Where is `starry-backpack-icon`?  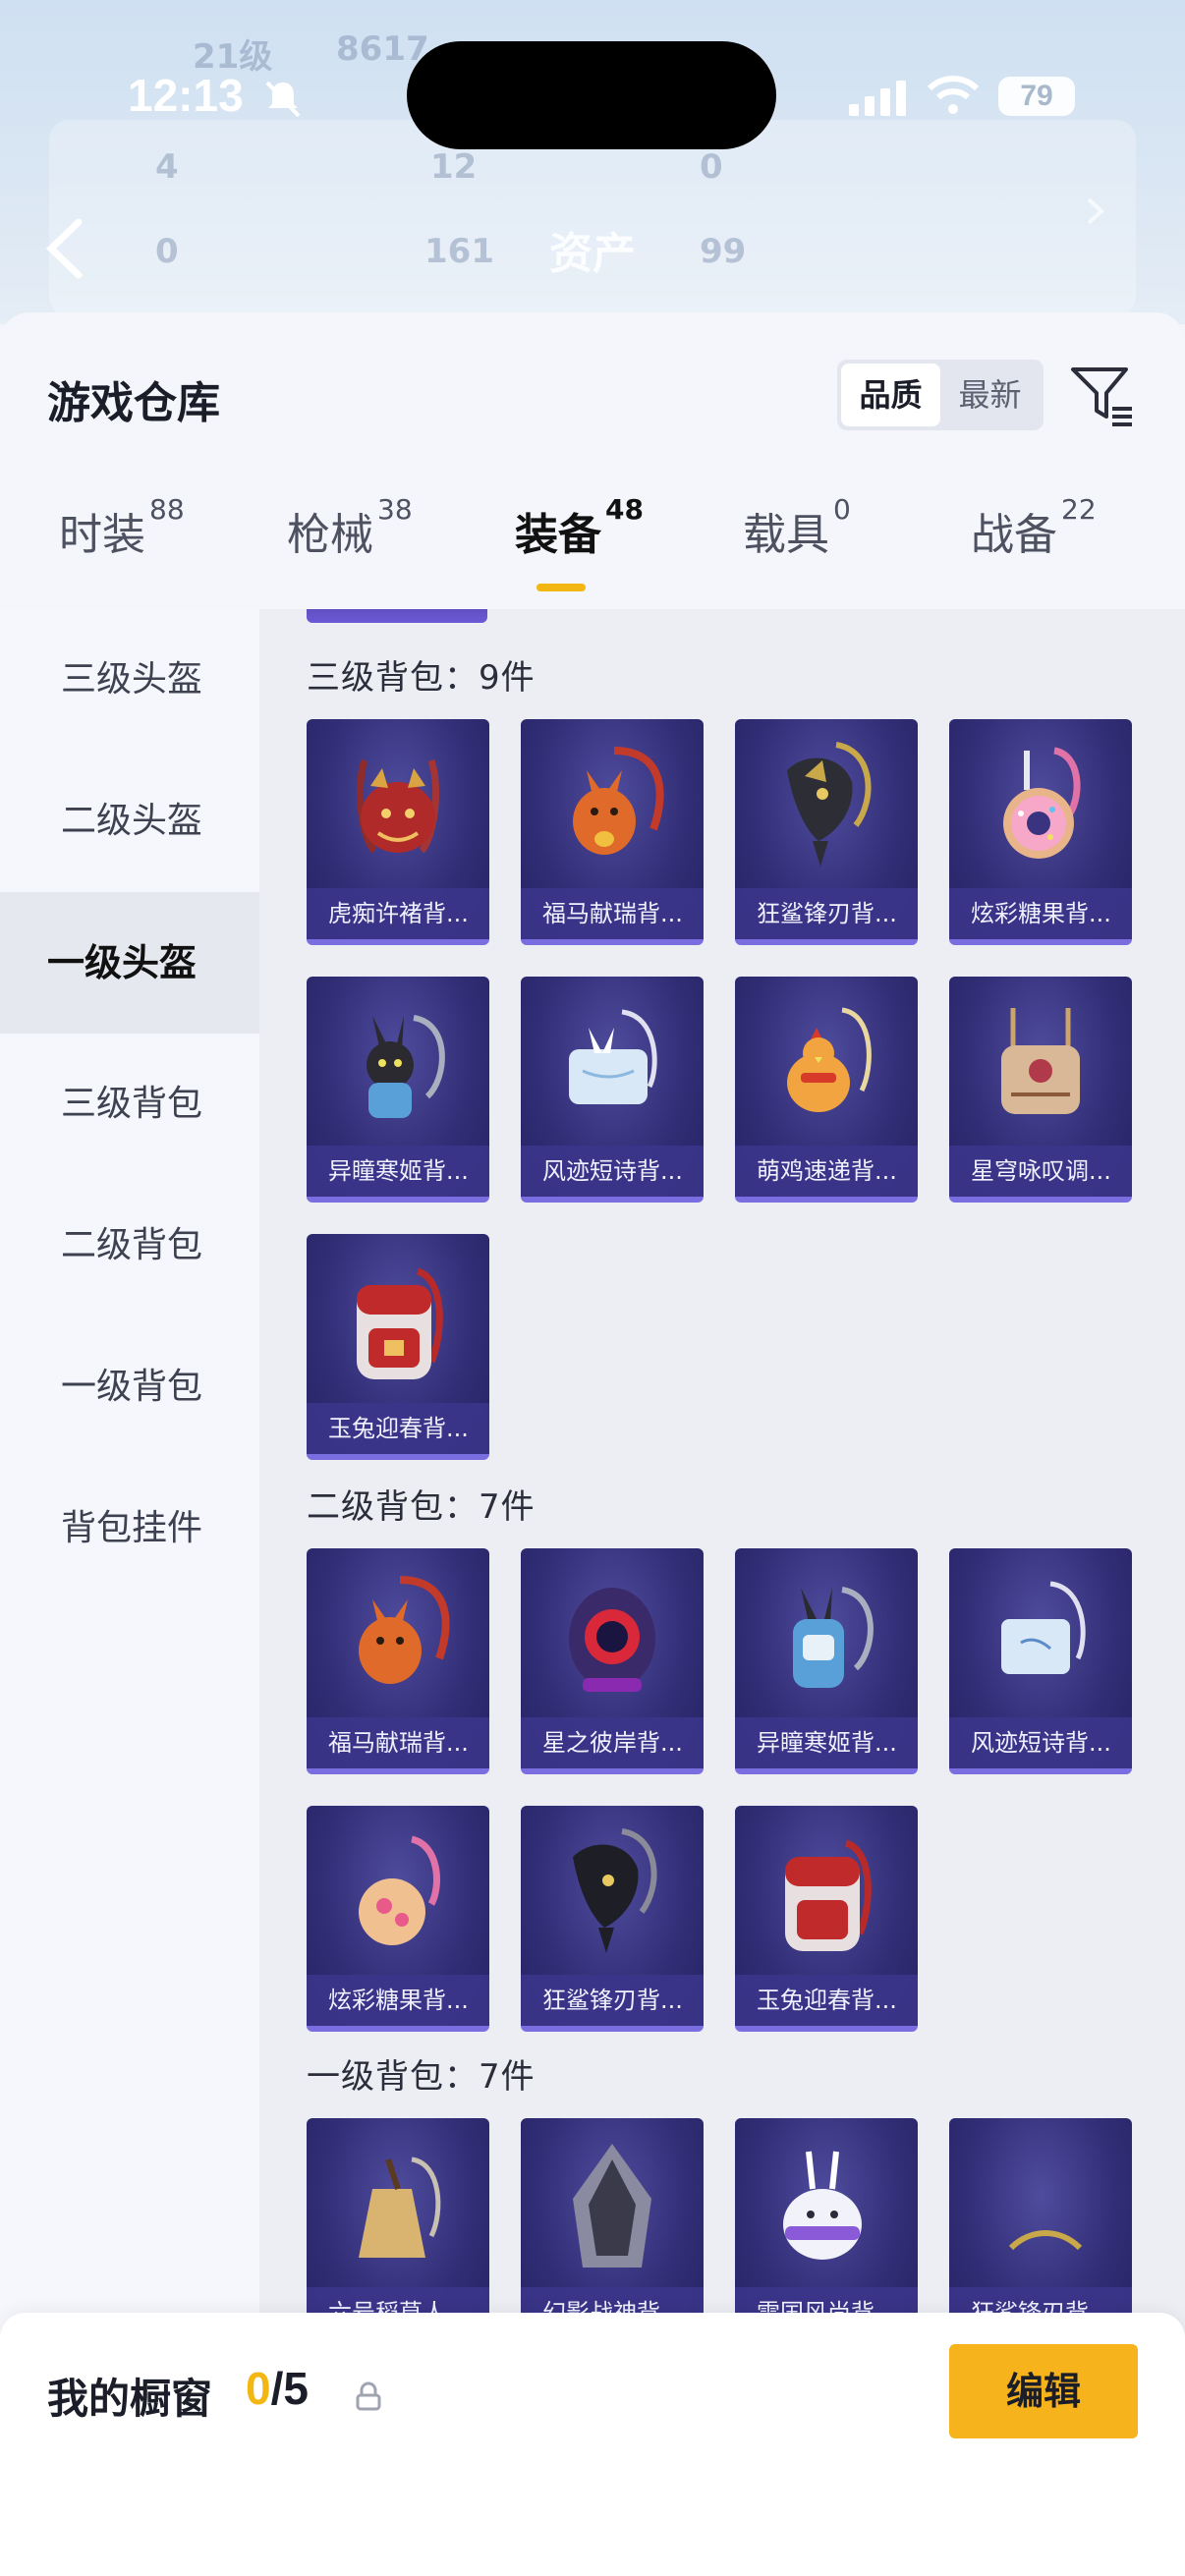 starry-backpack-icon is located at coordinates (1041, 1061).